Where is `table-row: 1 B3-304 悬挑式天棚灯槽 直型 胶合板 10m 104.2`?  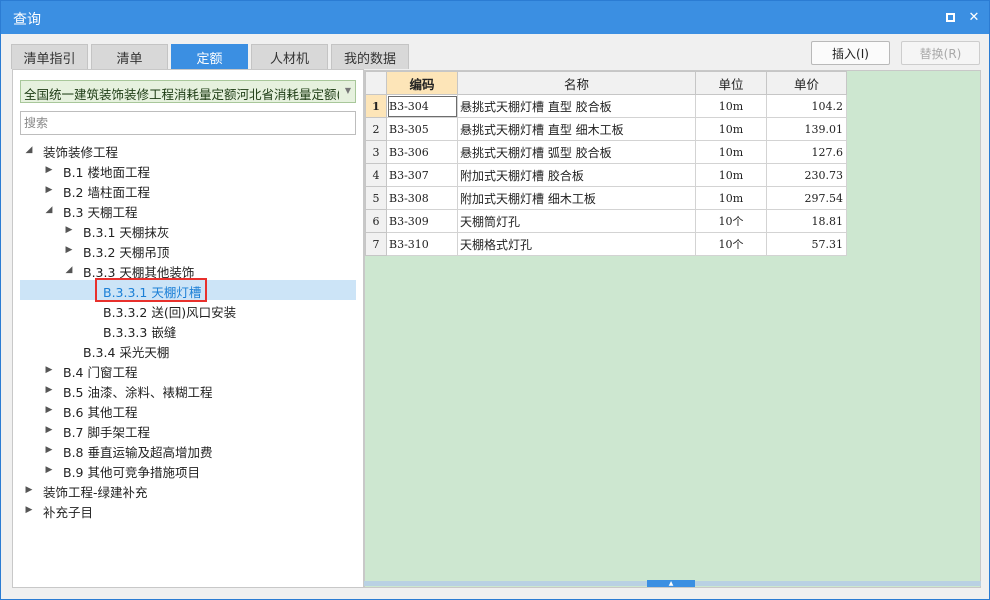 table-row: 1 B3-304 悬挑式天棚灯槽 直型 胶合板 10m 104.2 is located at coordinates (606, 106).